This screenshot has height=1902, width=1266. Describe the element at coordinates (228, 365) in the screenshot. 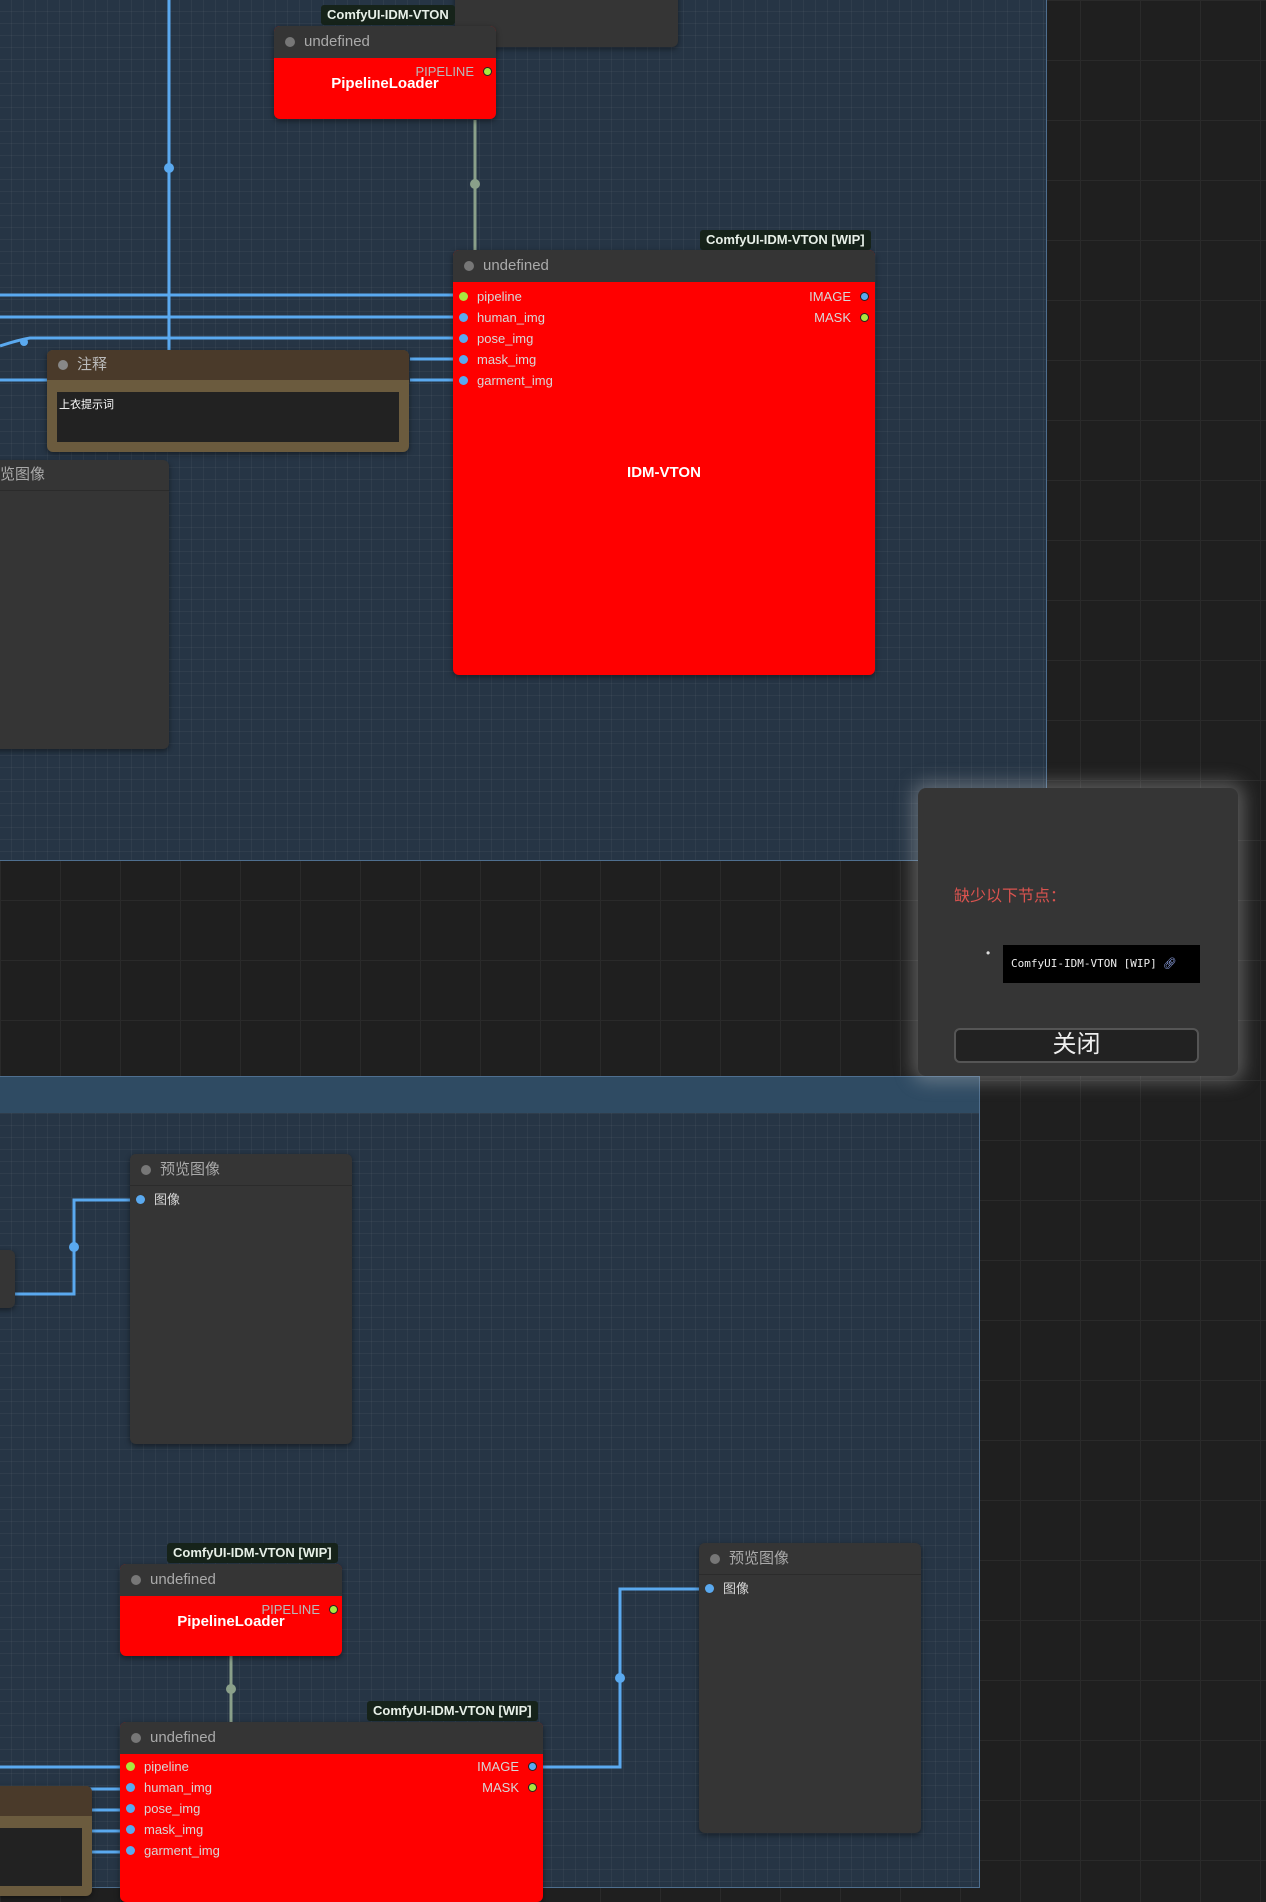

I see `note-header: 注释` at that location.